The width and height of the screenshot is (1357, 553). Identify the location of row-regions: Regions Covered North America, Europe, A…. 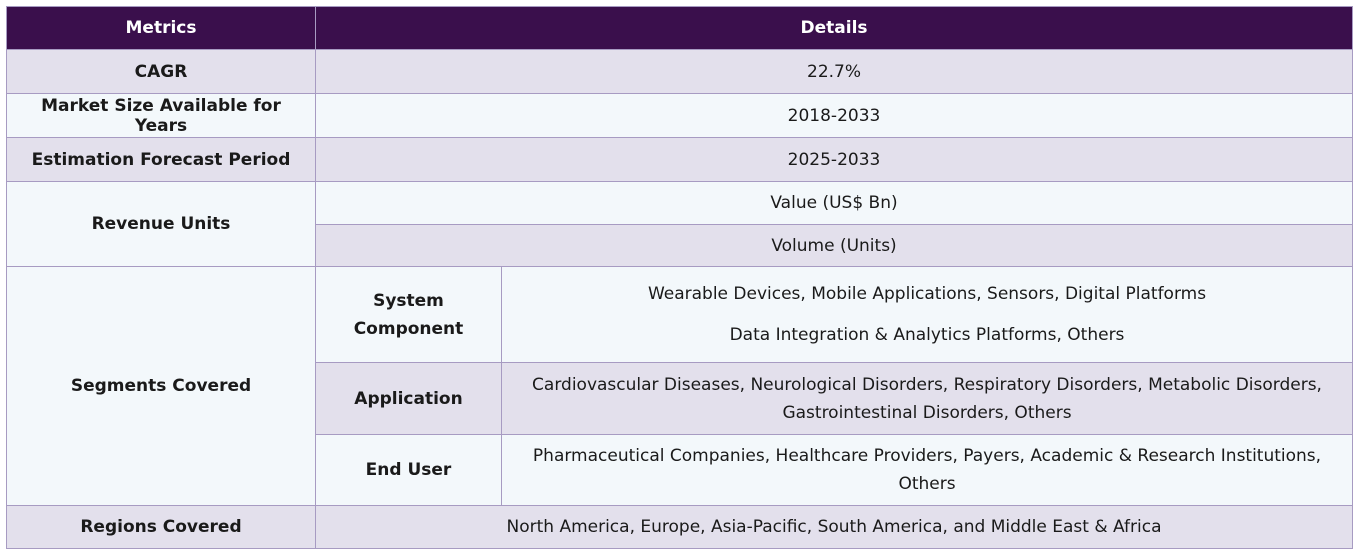
(680, 527).